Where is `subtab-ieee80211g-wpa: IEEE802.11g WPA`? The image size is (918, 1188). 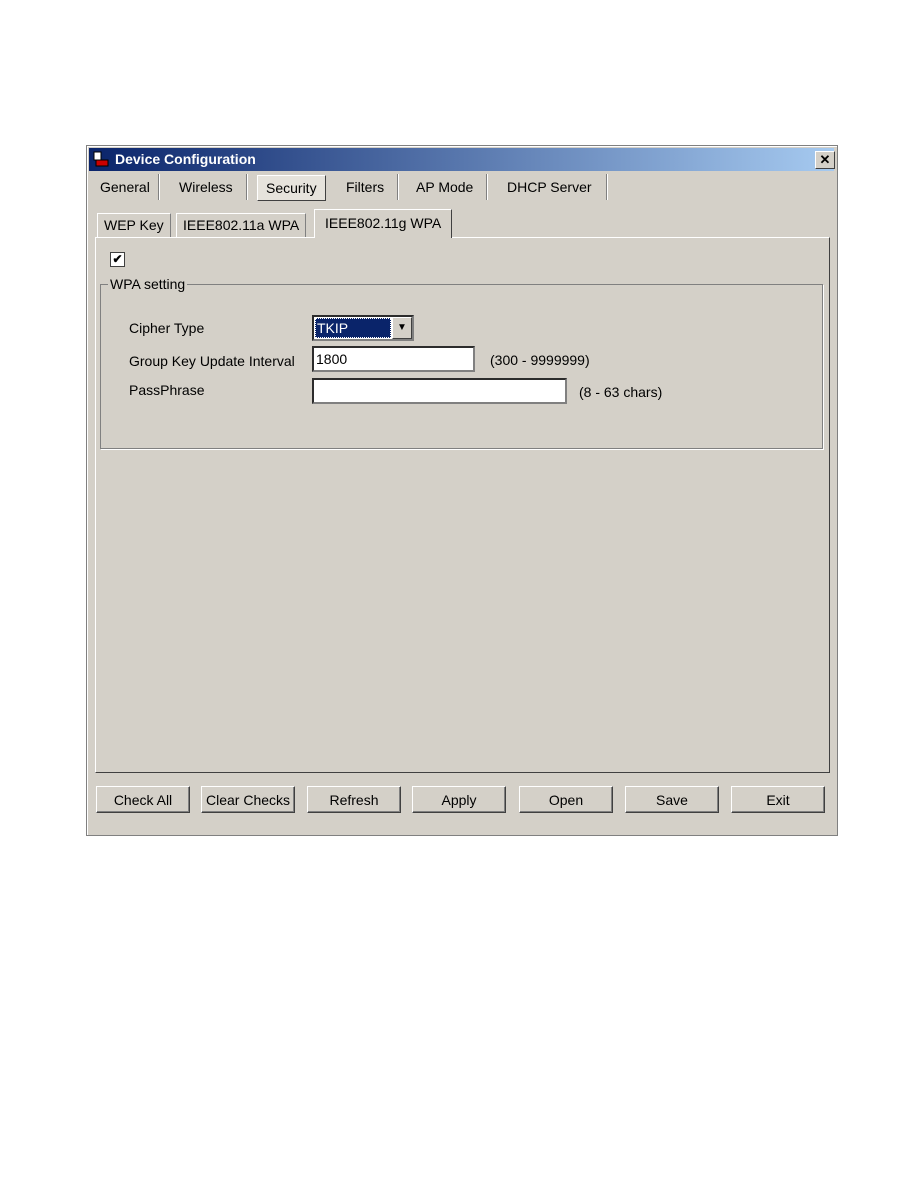
subtab-ieee80211g-wpa: IEEE802.11g WPA is located at coordinates (383, 223).